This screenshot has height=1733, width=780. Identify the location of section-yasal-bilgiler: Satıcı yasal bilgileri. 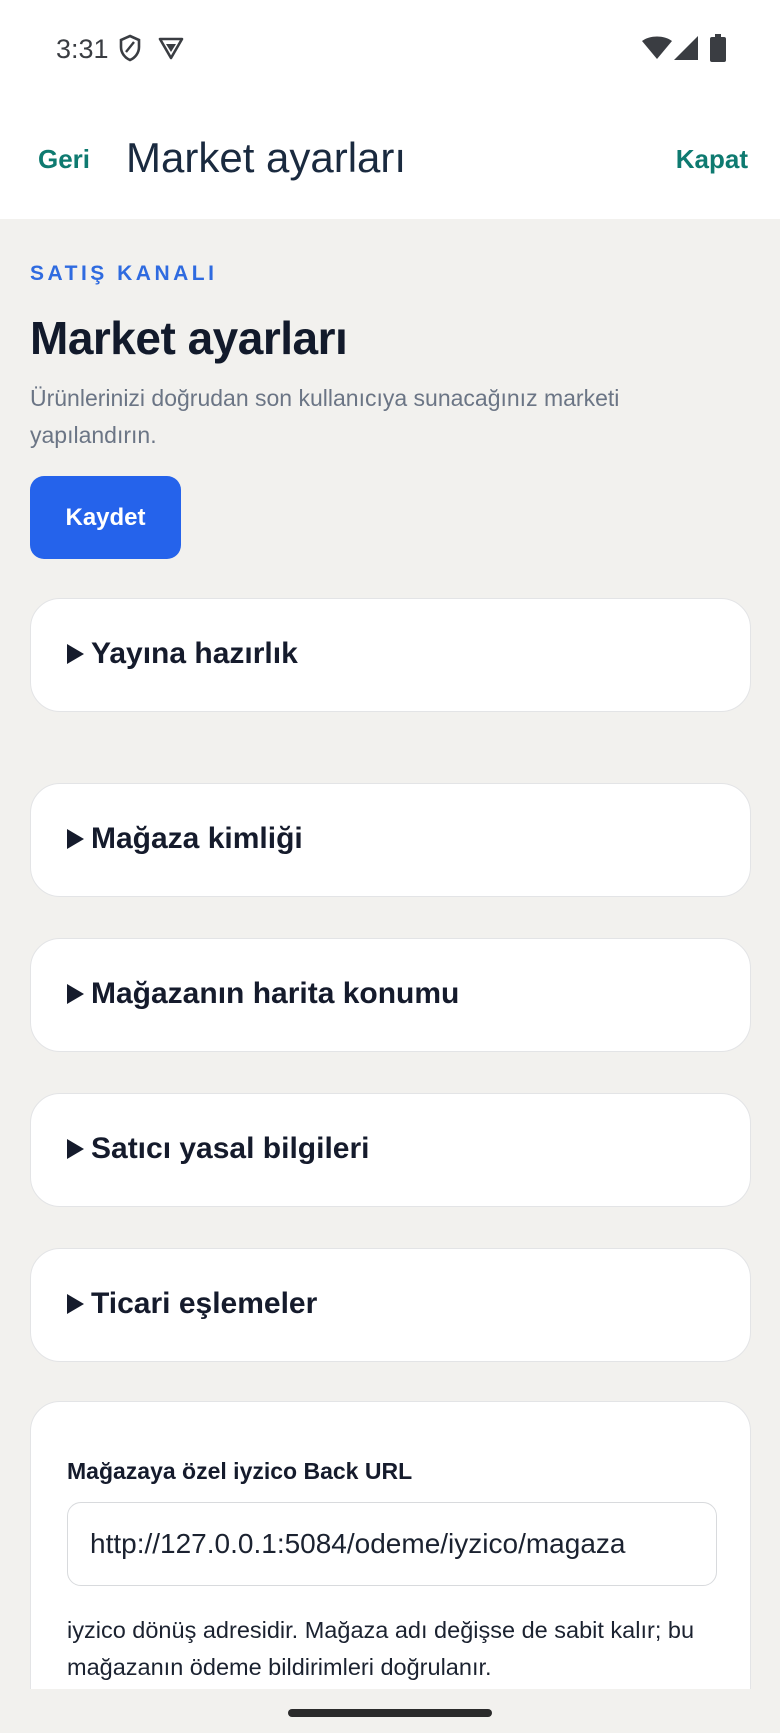
(390, 1150).